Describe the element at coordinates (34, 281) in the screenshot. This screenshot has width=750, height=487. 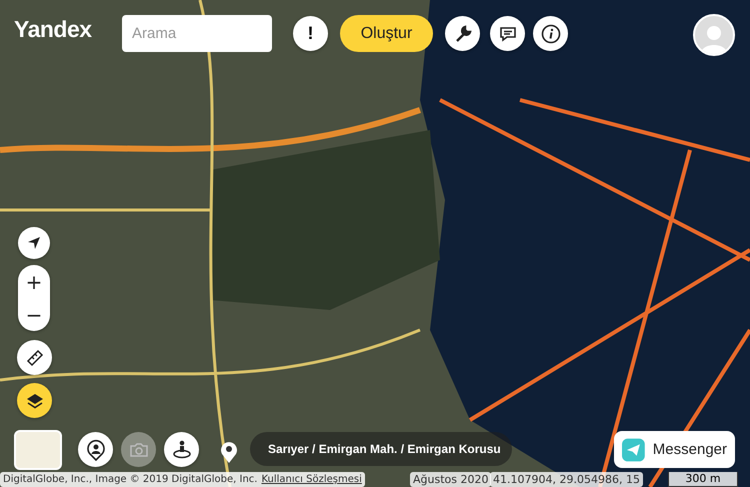
I see `zoom-in-button: +` at that location.